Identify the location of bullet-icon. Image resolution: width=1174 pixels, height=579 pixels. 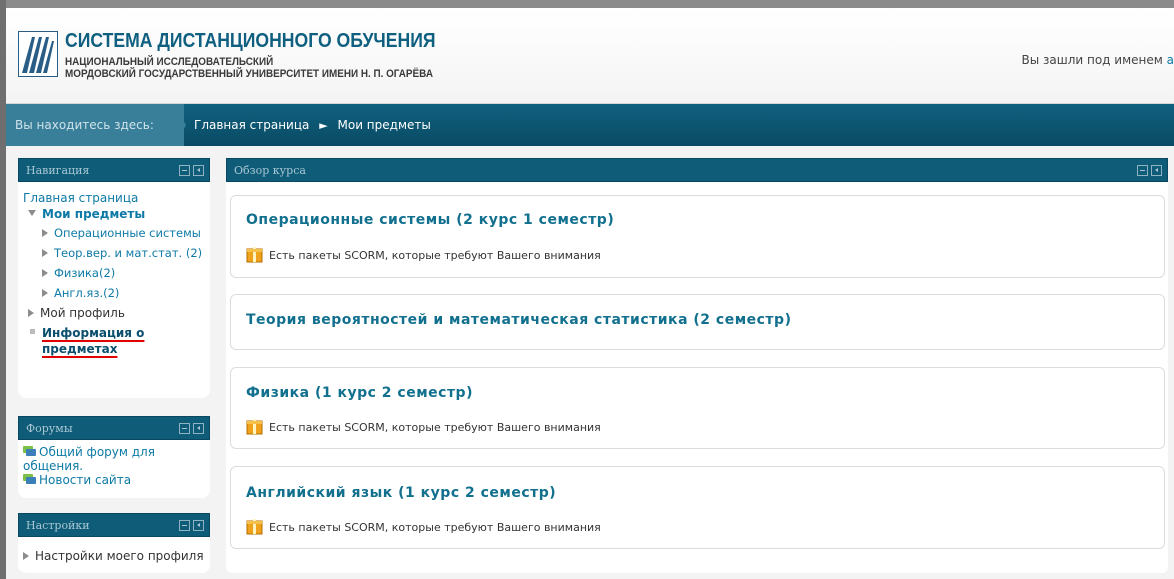
(32, 331).